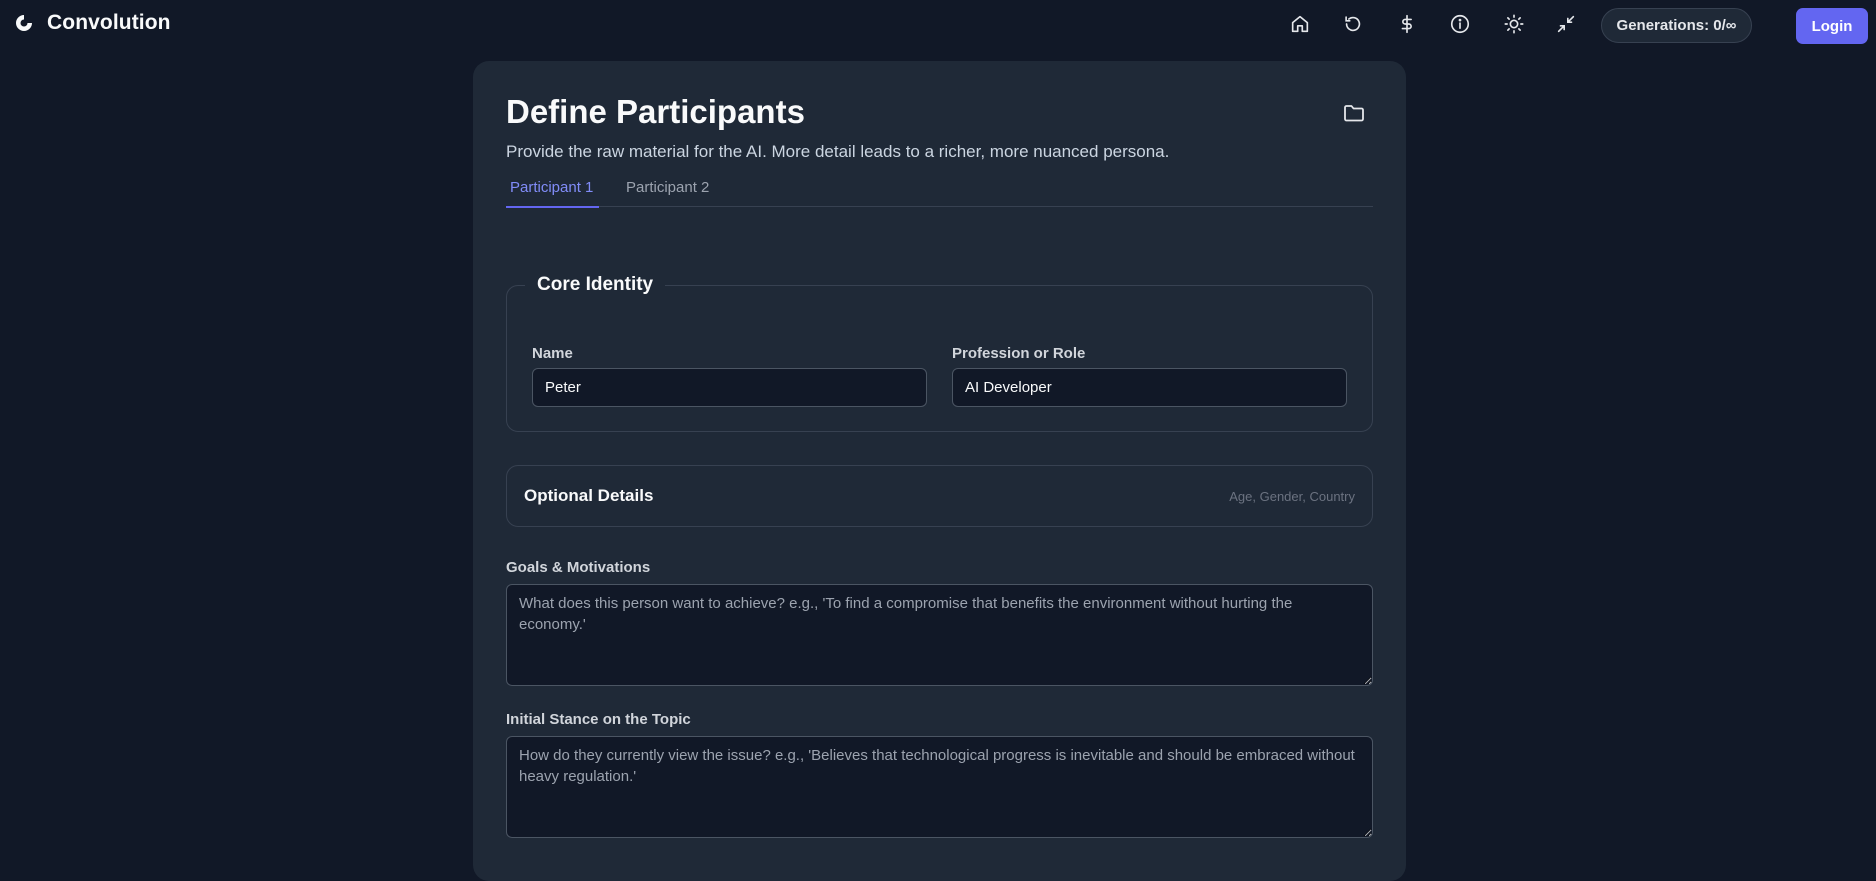  Describe the element at coordinates (1566, 24) in the screenshot. I see `minimize-icon` at that location.